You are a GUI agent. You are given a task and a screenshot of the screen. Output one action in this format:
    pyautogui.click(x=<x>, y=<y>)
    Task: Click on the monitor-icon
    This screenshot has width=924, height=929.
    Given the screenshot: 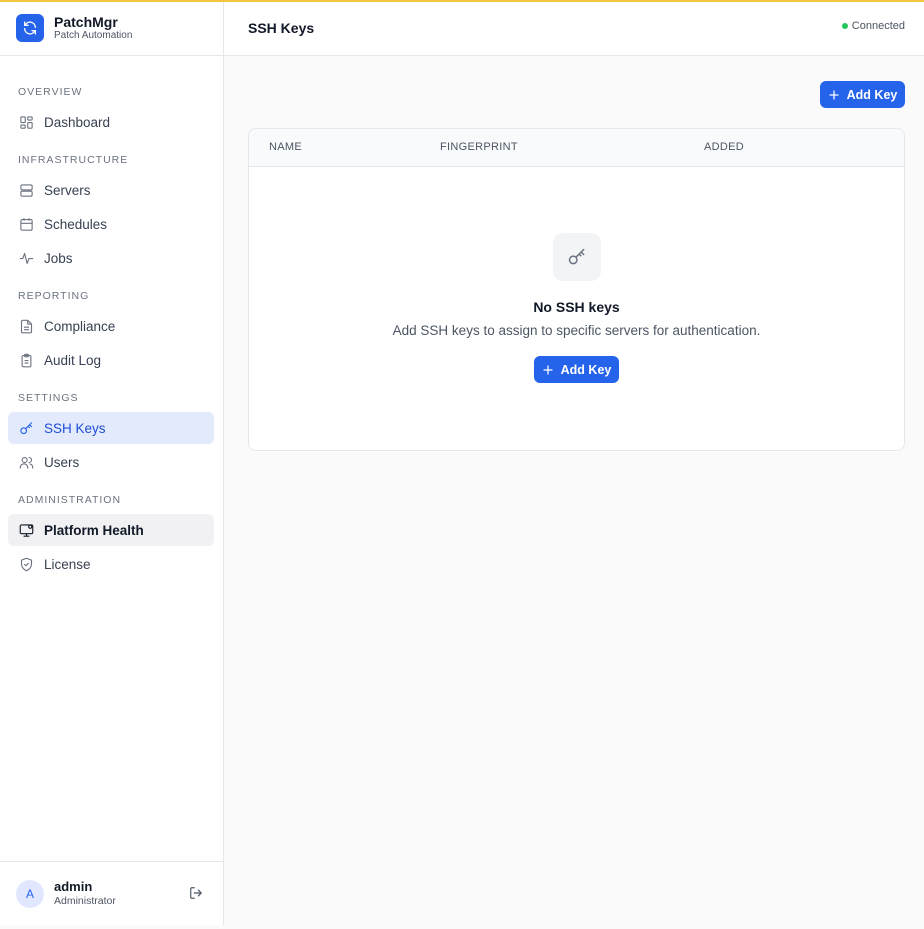 What is the action you would take?
    pyautogui.click(x=26, y=530)
    